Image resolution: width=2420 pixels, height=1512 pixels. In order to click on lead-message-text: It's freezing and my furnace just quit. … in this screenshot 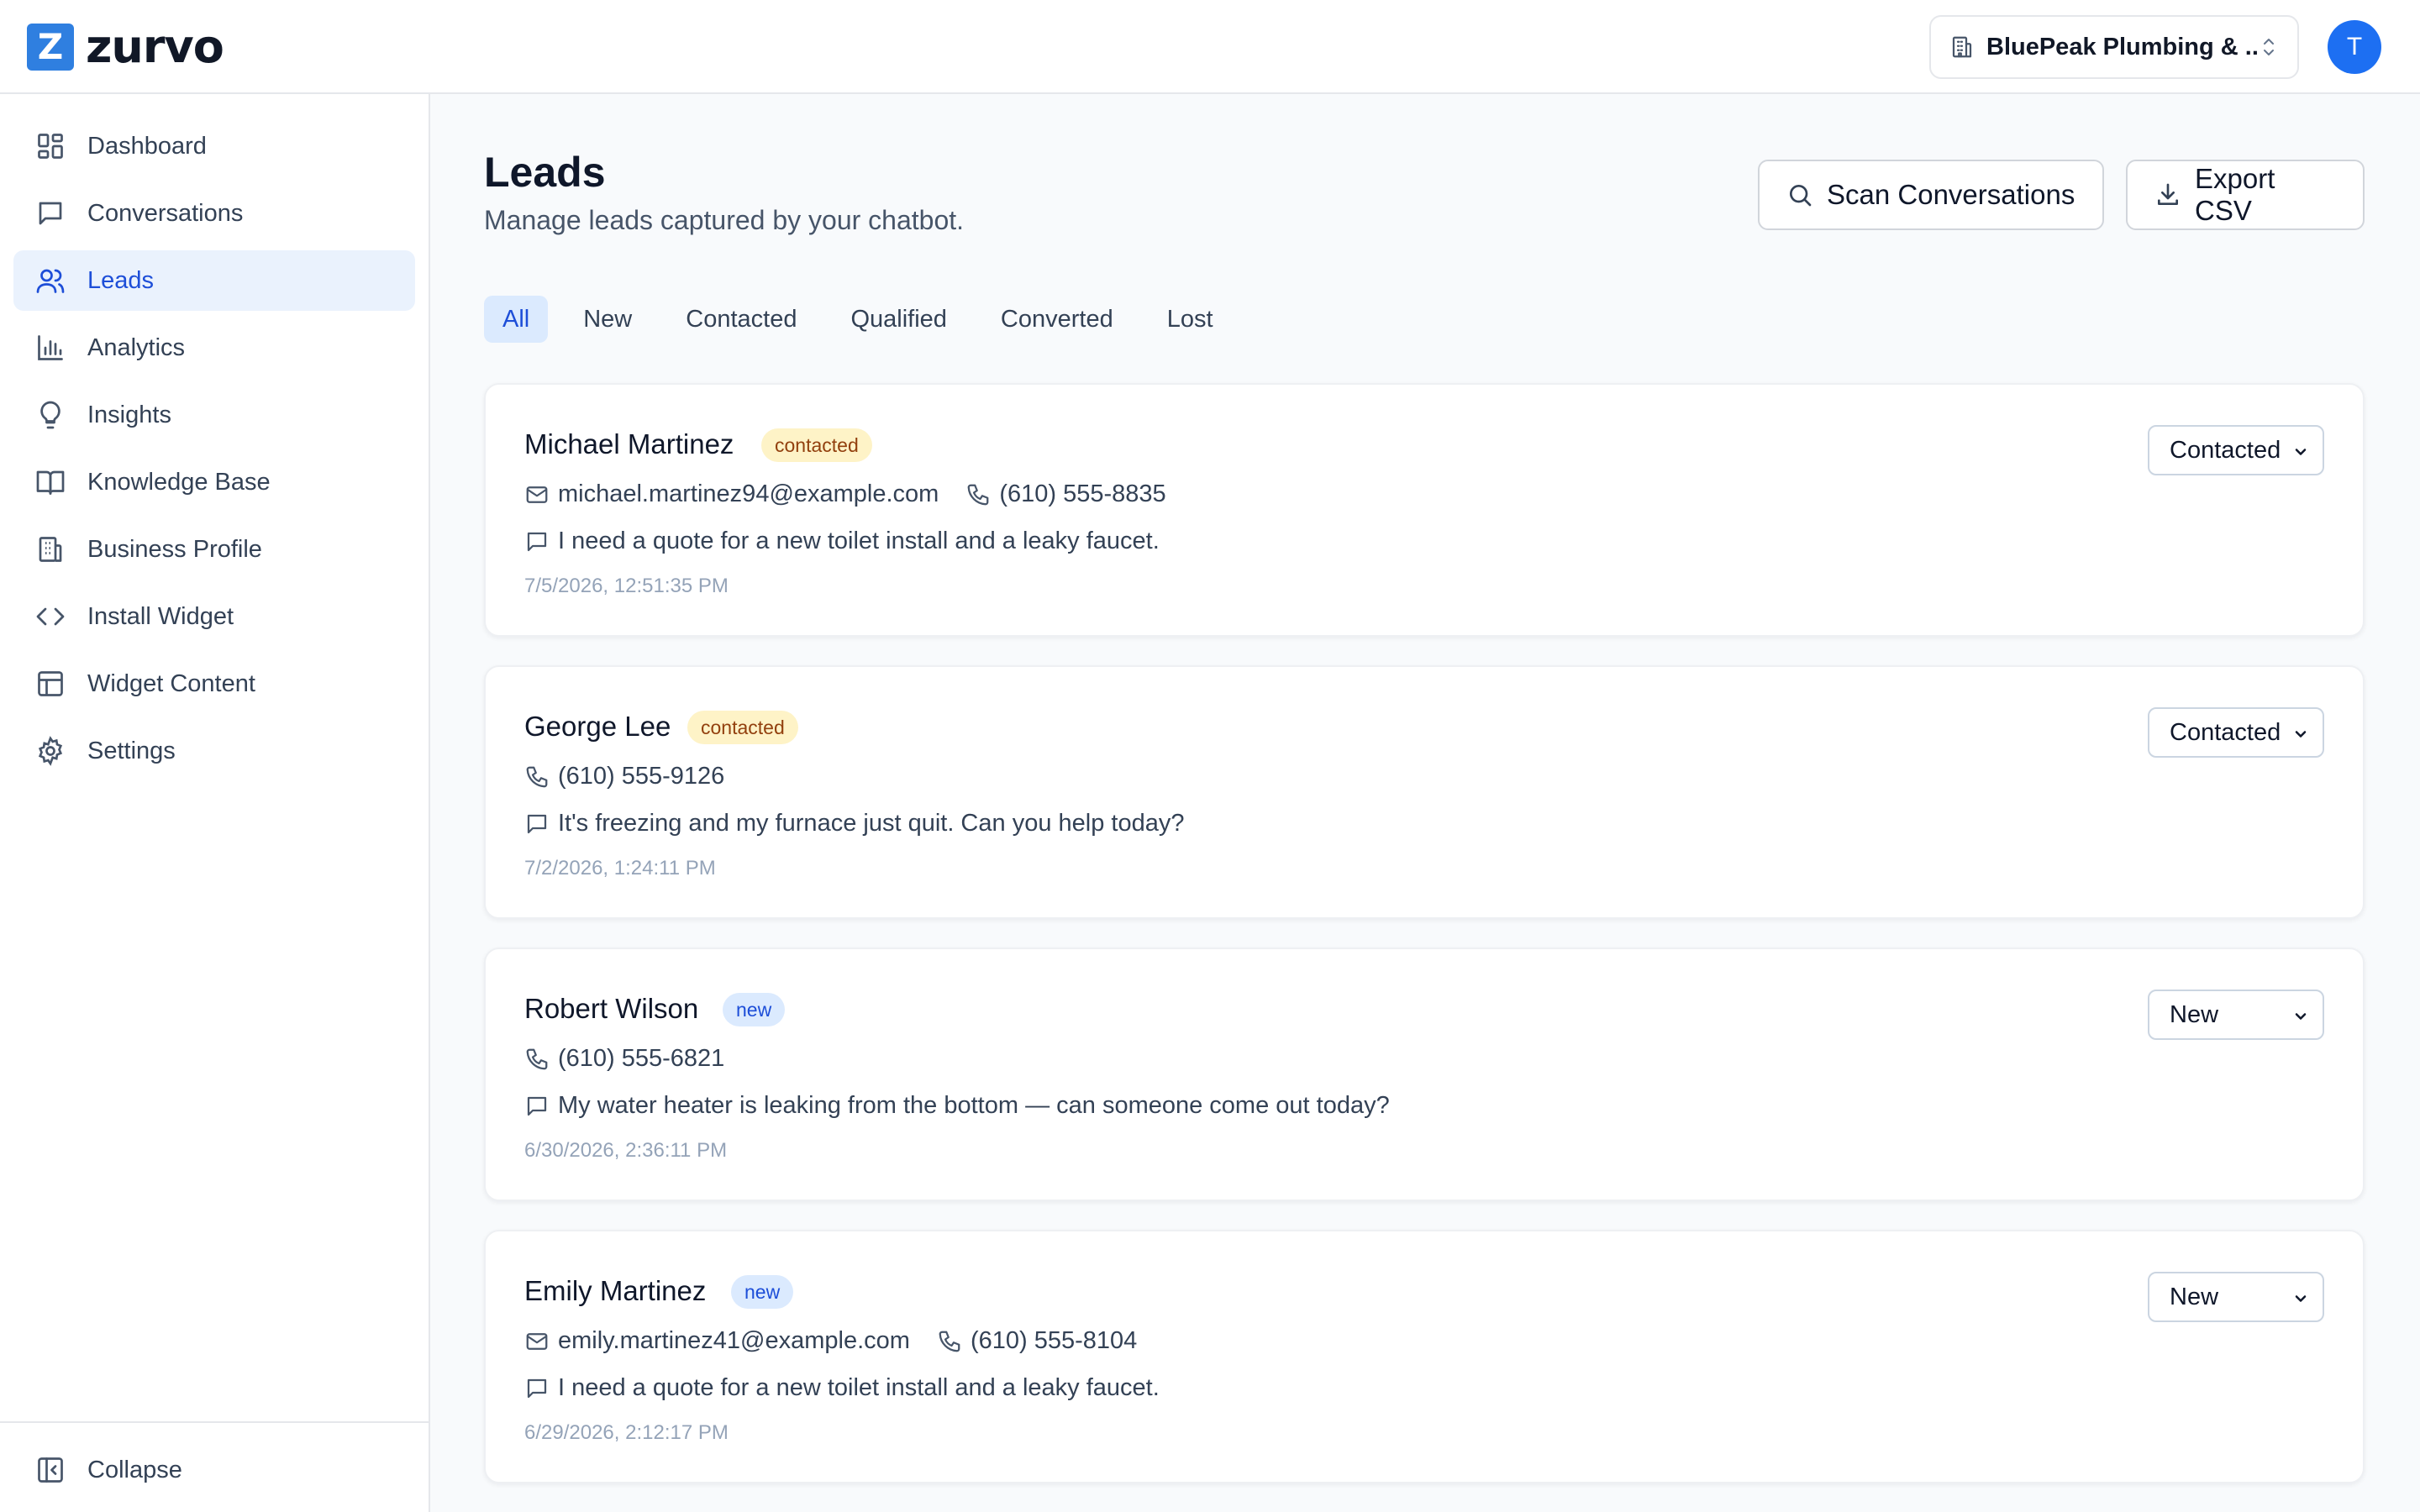, I will do `click(871, 823)`.